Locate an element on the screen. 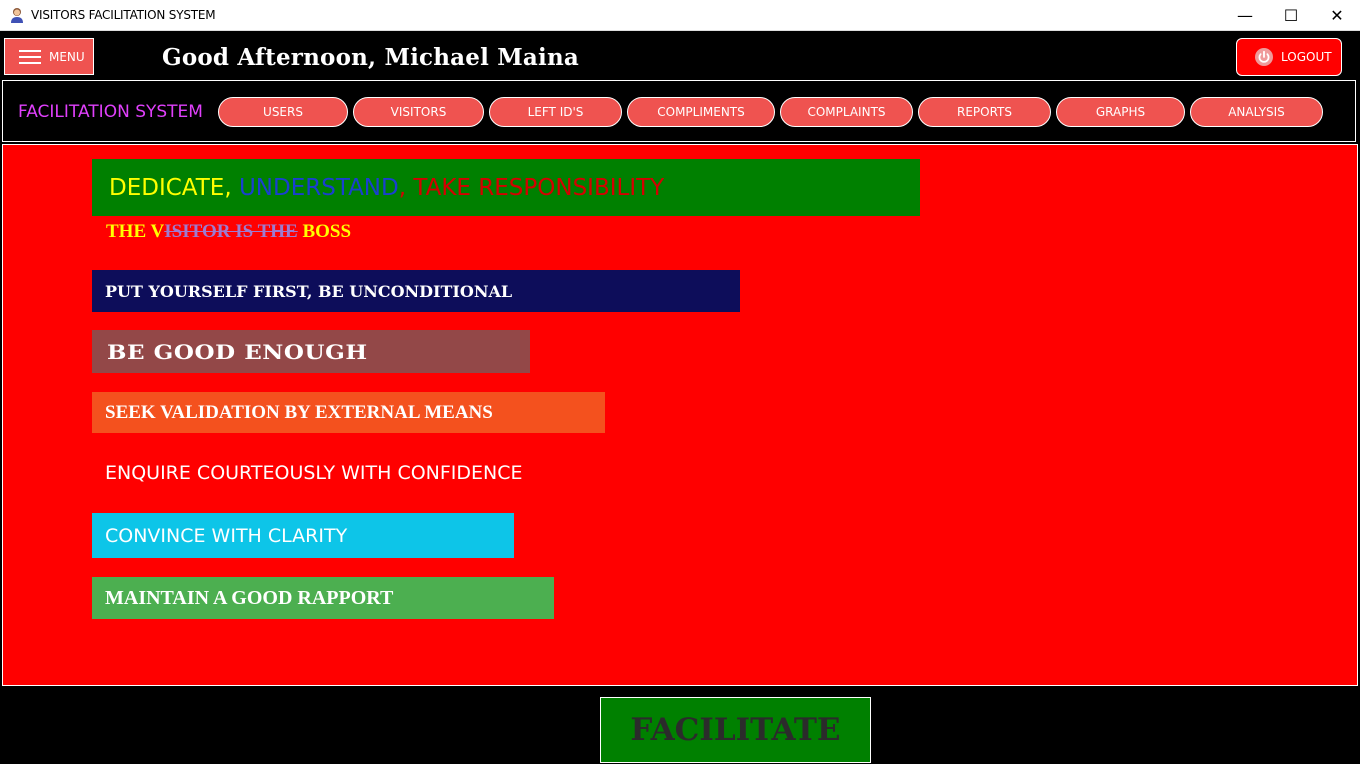  window-title: VISITORS FACILITATION SYSTEM is located at coordinates (123, 15).